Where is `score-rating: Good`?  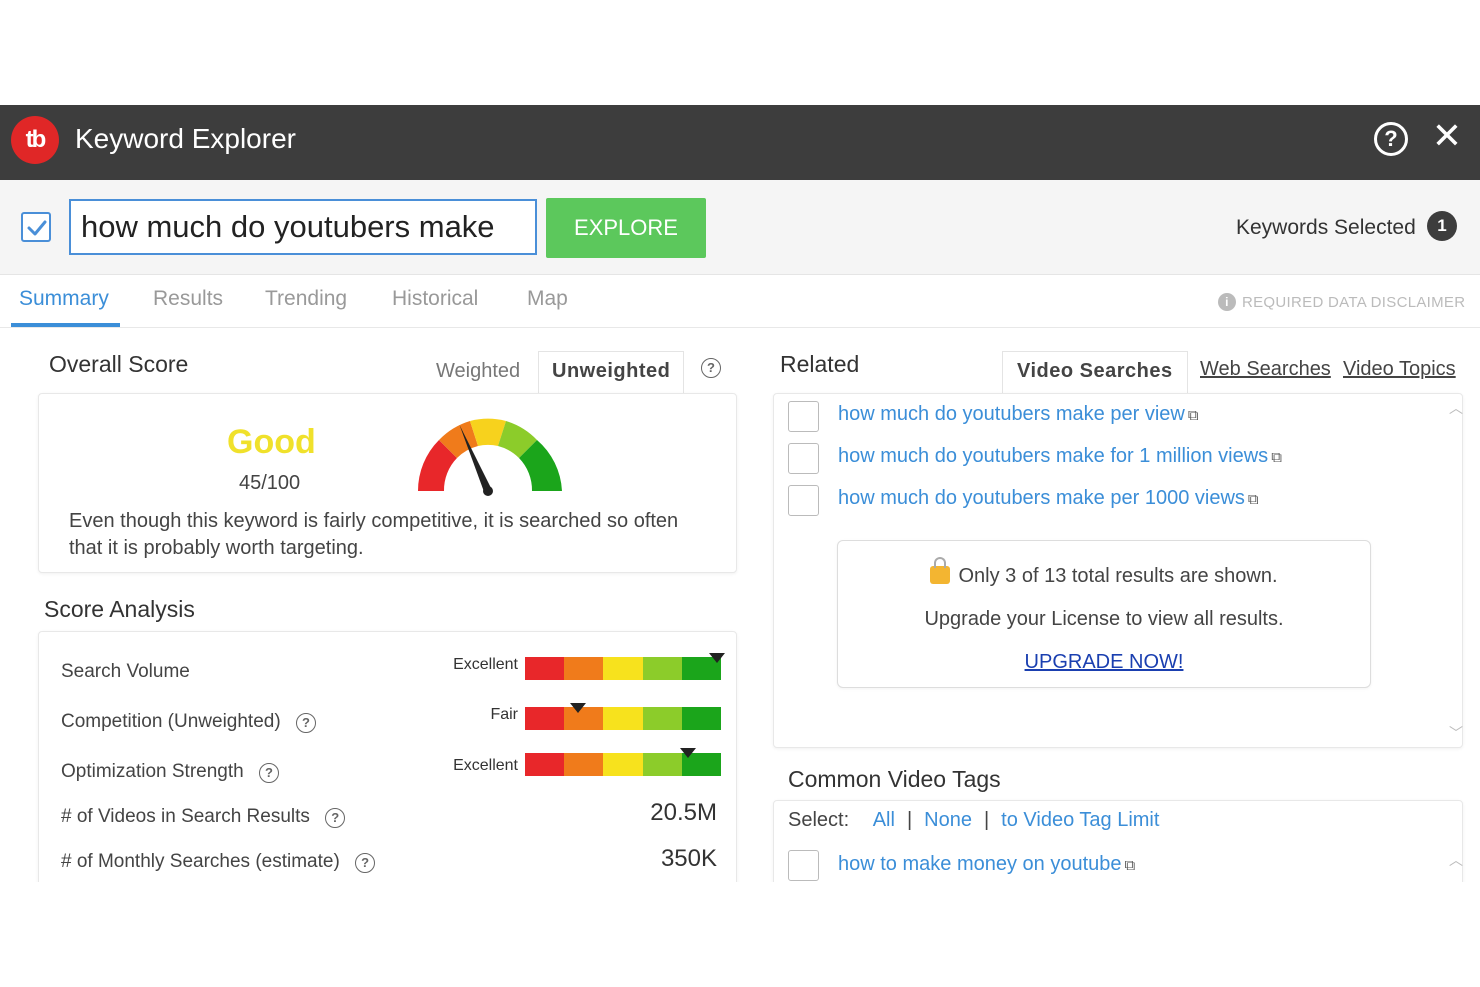
score-rating: Good is located at coordinates (271, 442).